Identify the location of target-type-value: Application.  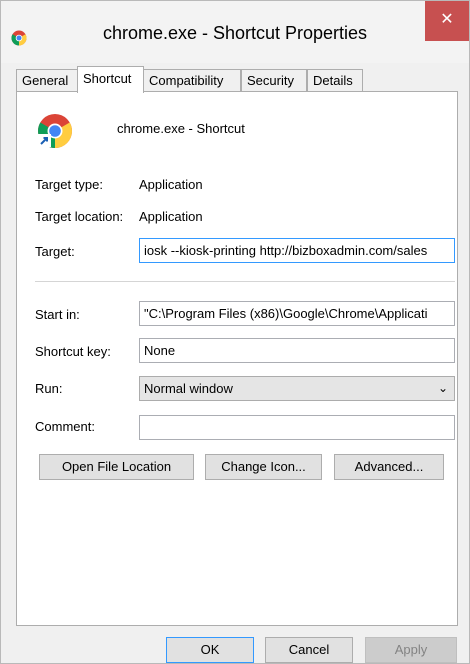
(171, 184).